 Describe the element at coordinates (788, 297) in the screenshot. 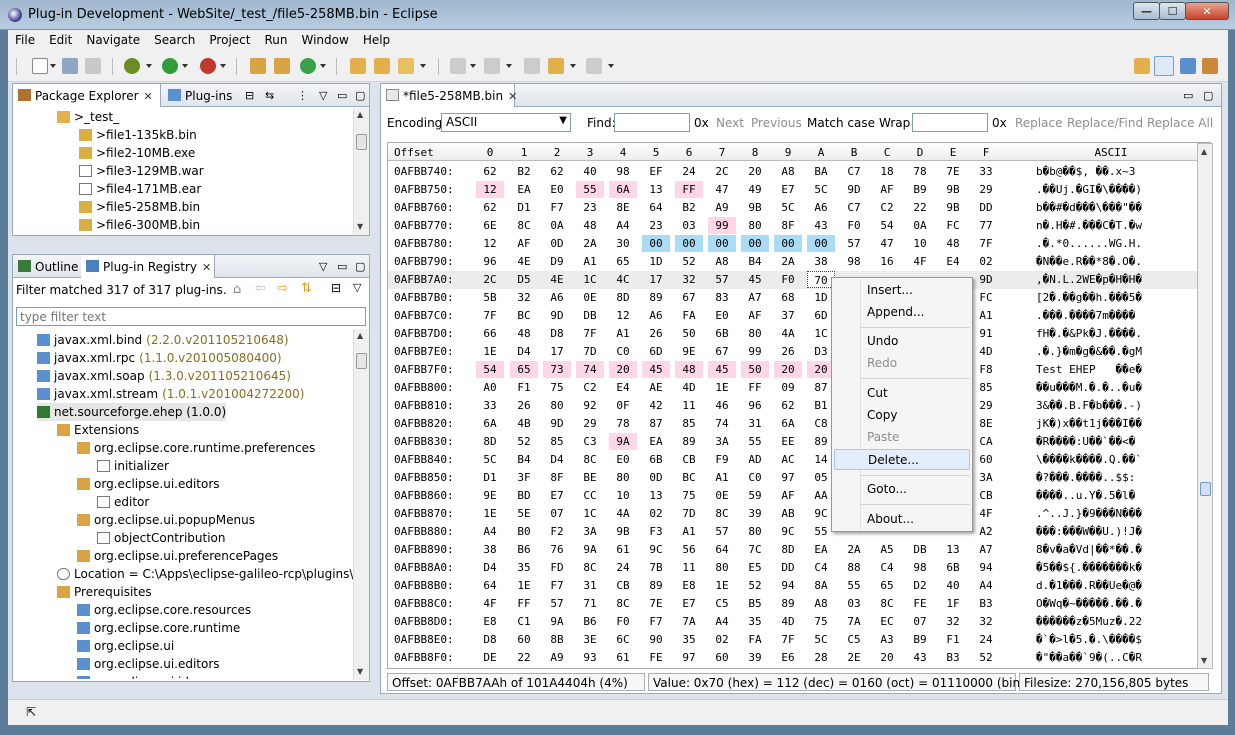

I see `hex-byte-cell: 68` at that location.